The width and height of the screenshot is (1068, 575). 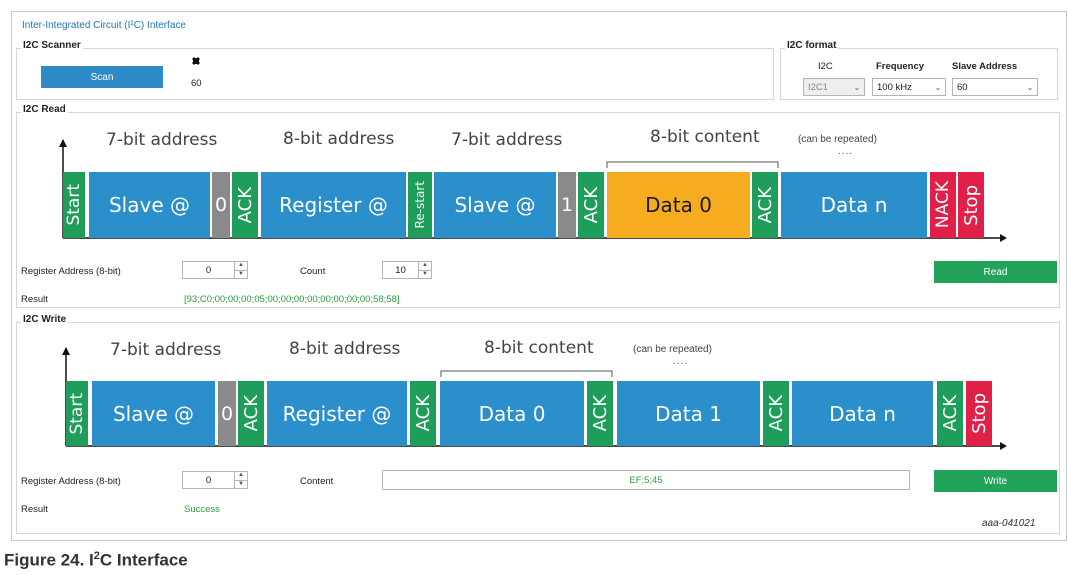 I want to click on caption-prefix: Figure 24. I, so click(x=49, y=560).